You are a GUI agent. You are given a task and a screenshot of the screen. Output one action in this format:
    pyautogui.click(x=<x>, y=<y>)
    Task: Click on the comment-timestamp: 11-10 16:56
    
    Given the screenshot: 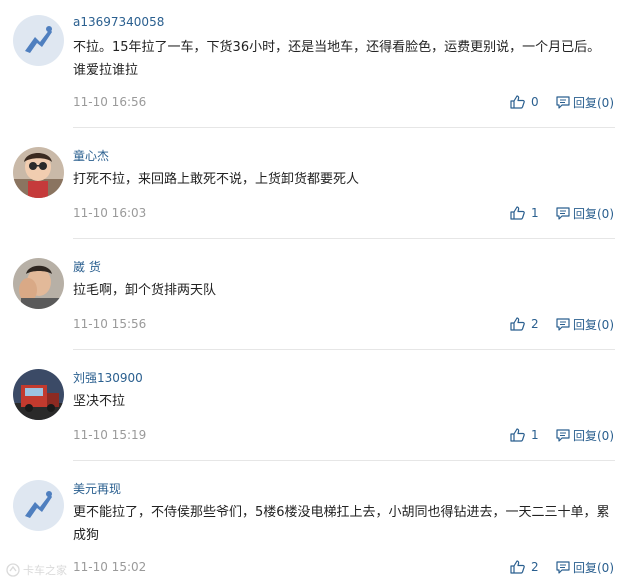 What is the action you would take?
    pyautogui.click(x=110, y=102)
    